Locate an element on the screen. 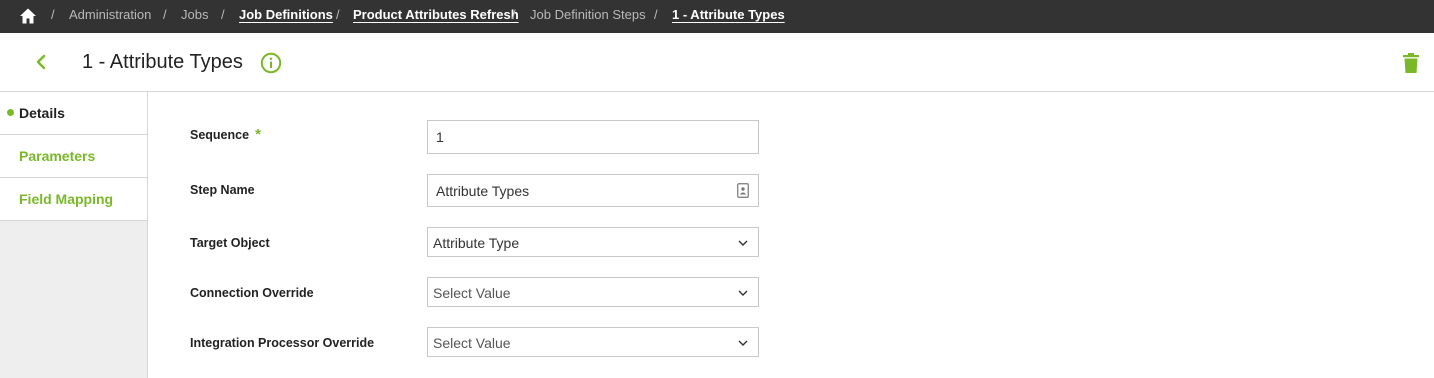 Image resolution: width=1434 pixels, height=378 pixels. home-icon is located at coordinates (28, 16).